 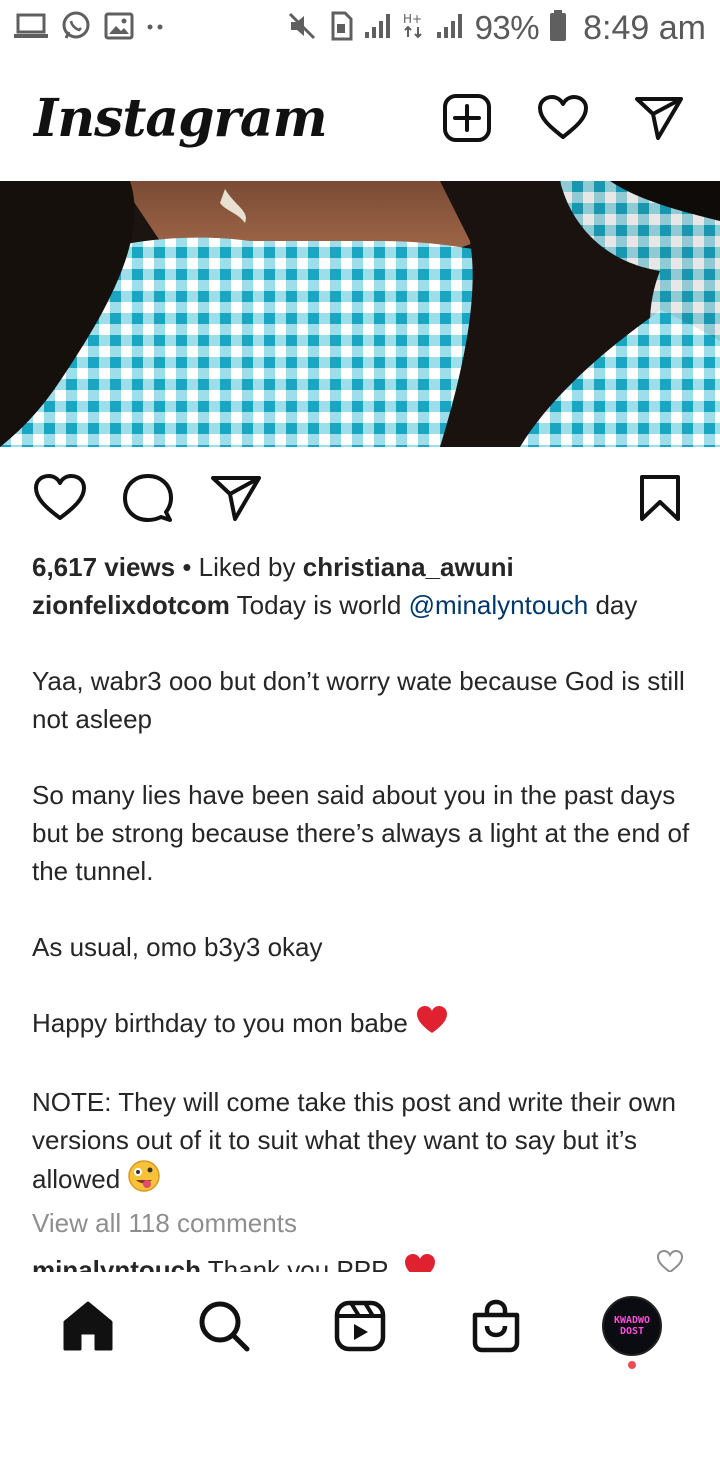 I want to click on new-post-button, so click(x=467, y=118).